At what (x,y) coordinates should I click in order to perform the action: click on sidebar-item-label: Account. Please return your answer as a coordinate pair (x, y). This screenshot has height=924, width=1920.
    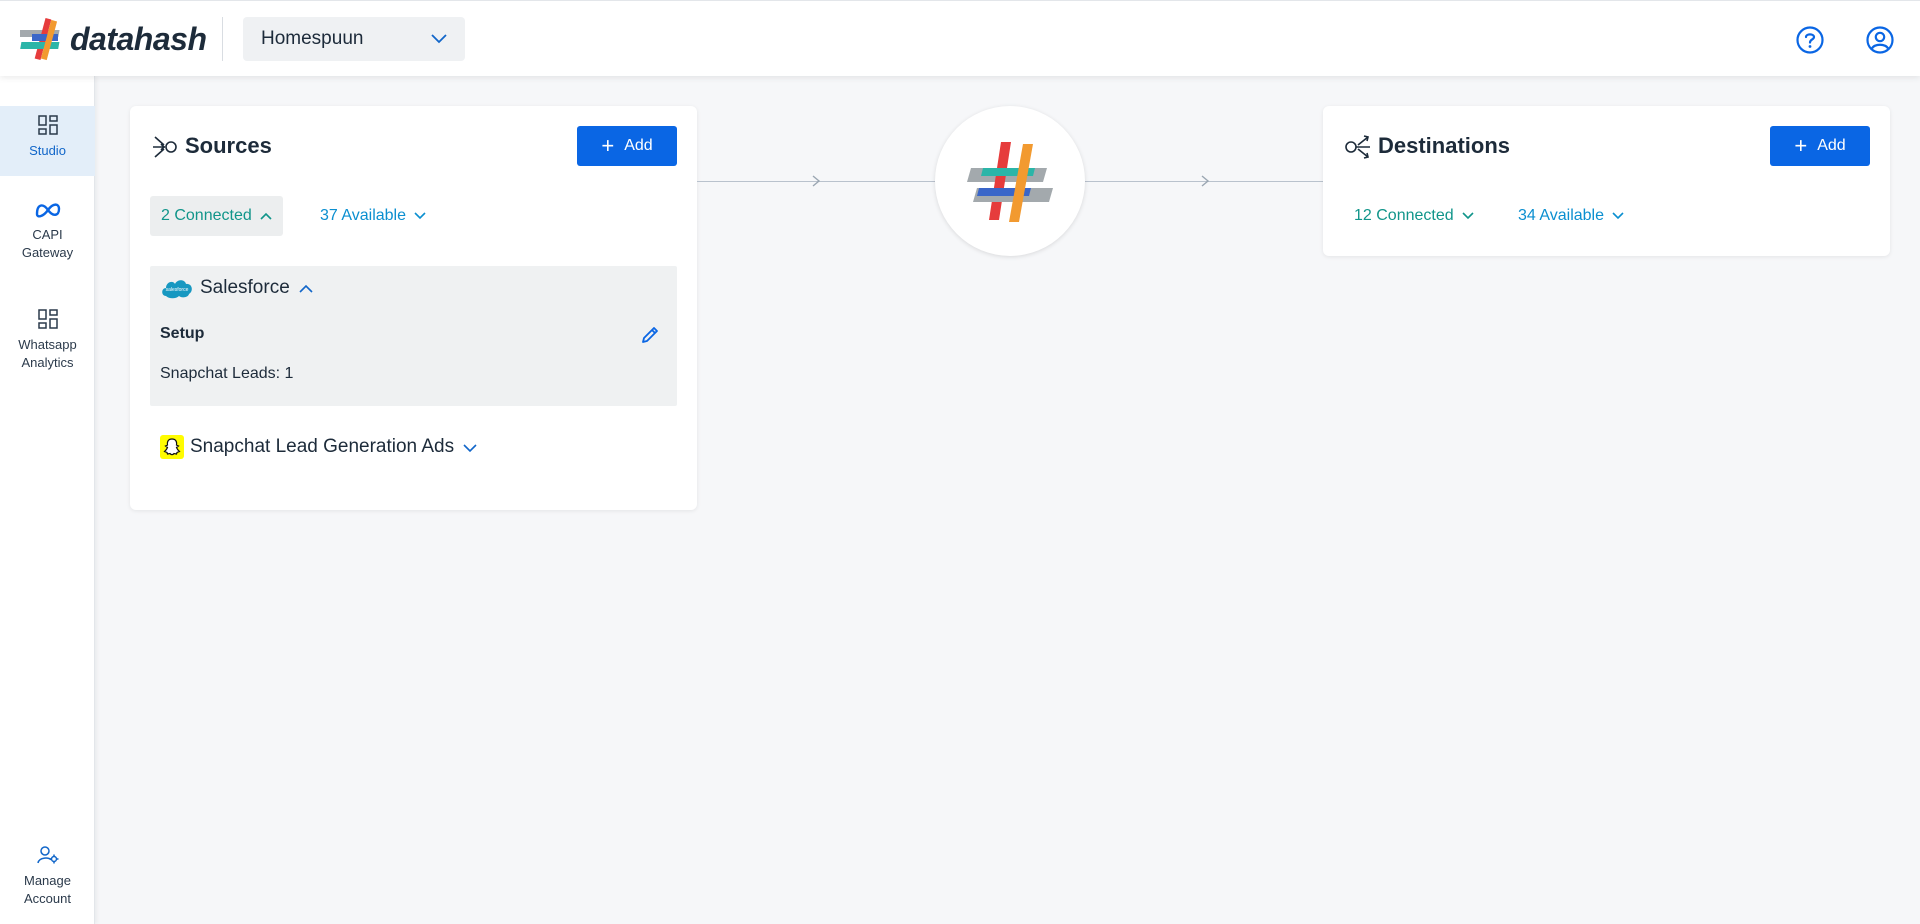
    Looking at the image, I should click on (47, 898).